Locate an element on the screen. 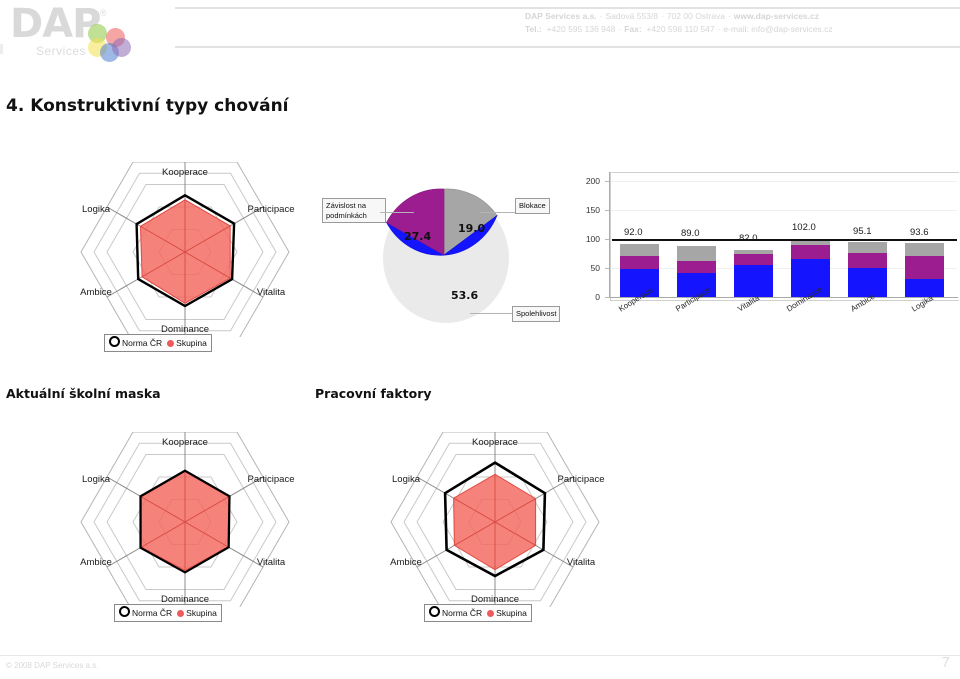  page-title: 4. Konstruktivní typy chování is located at coordinates (147, 106).